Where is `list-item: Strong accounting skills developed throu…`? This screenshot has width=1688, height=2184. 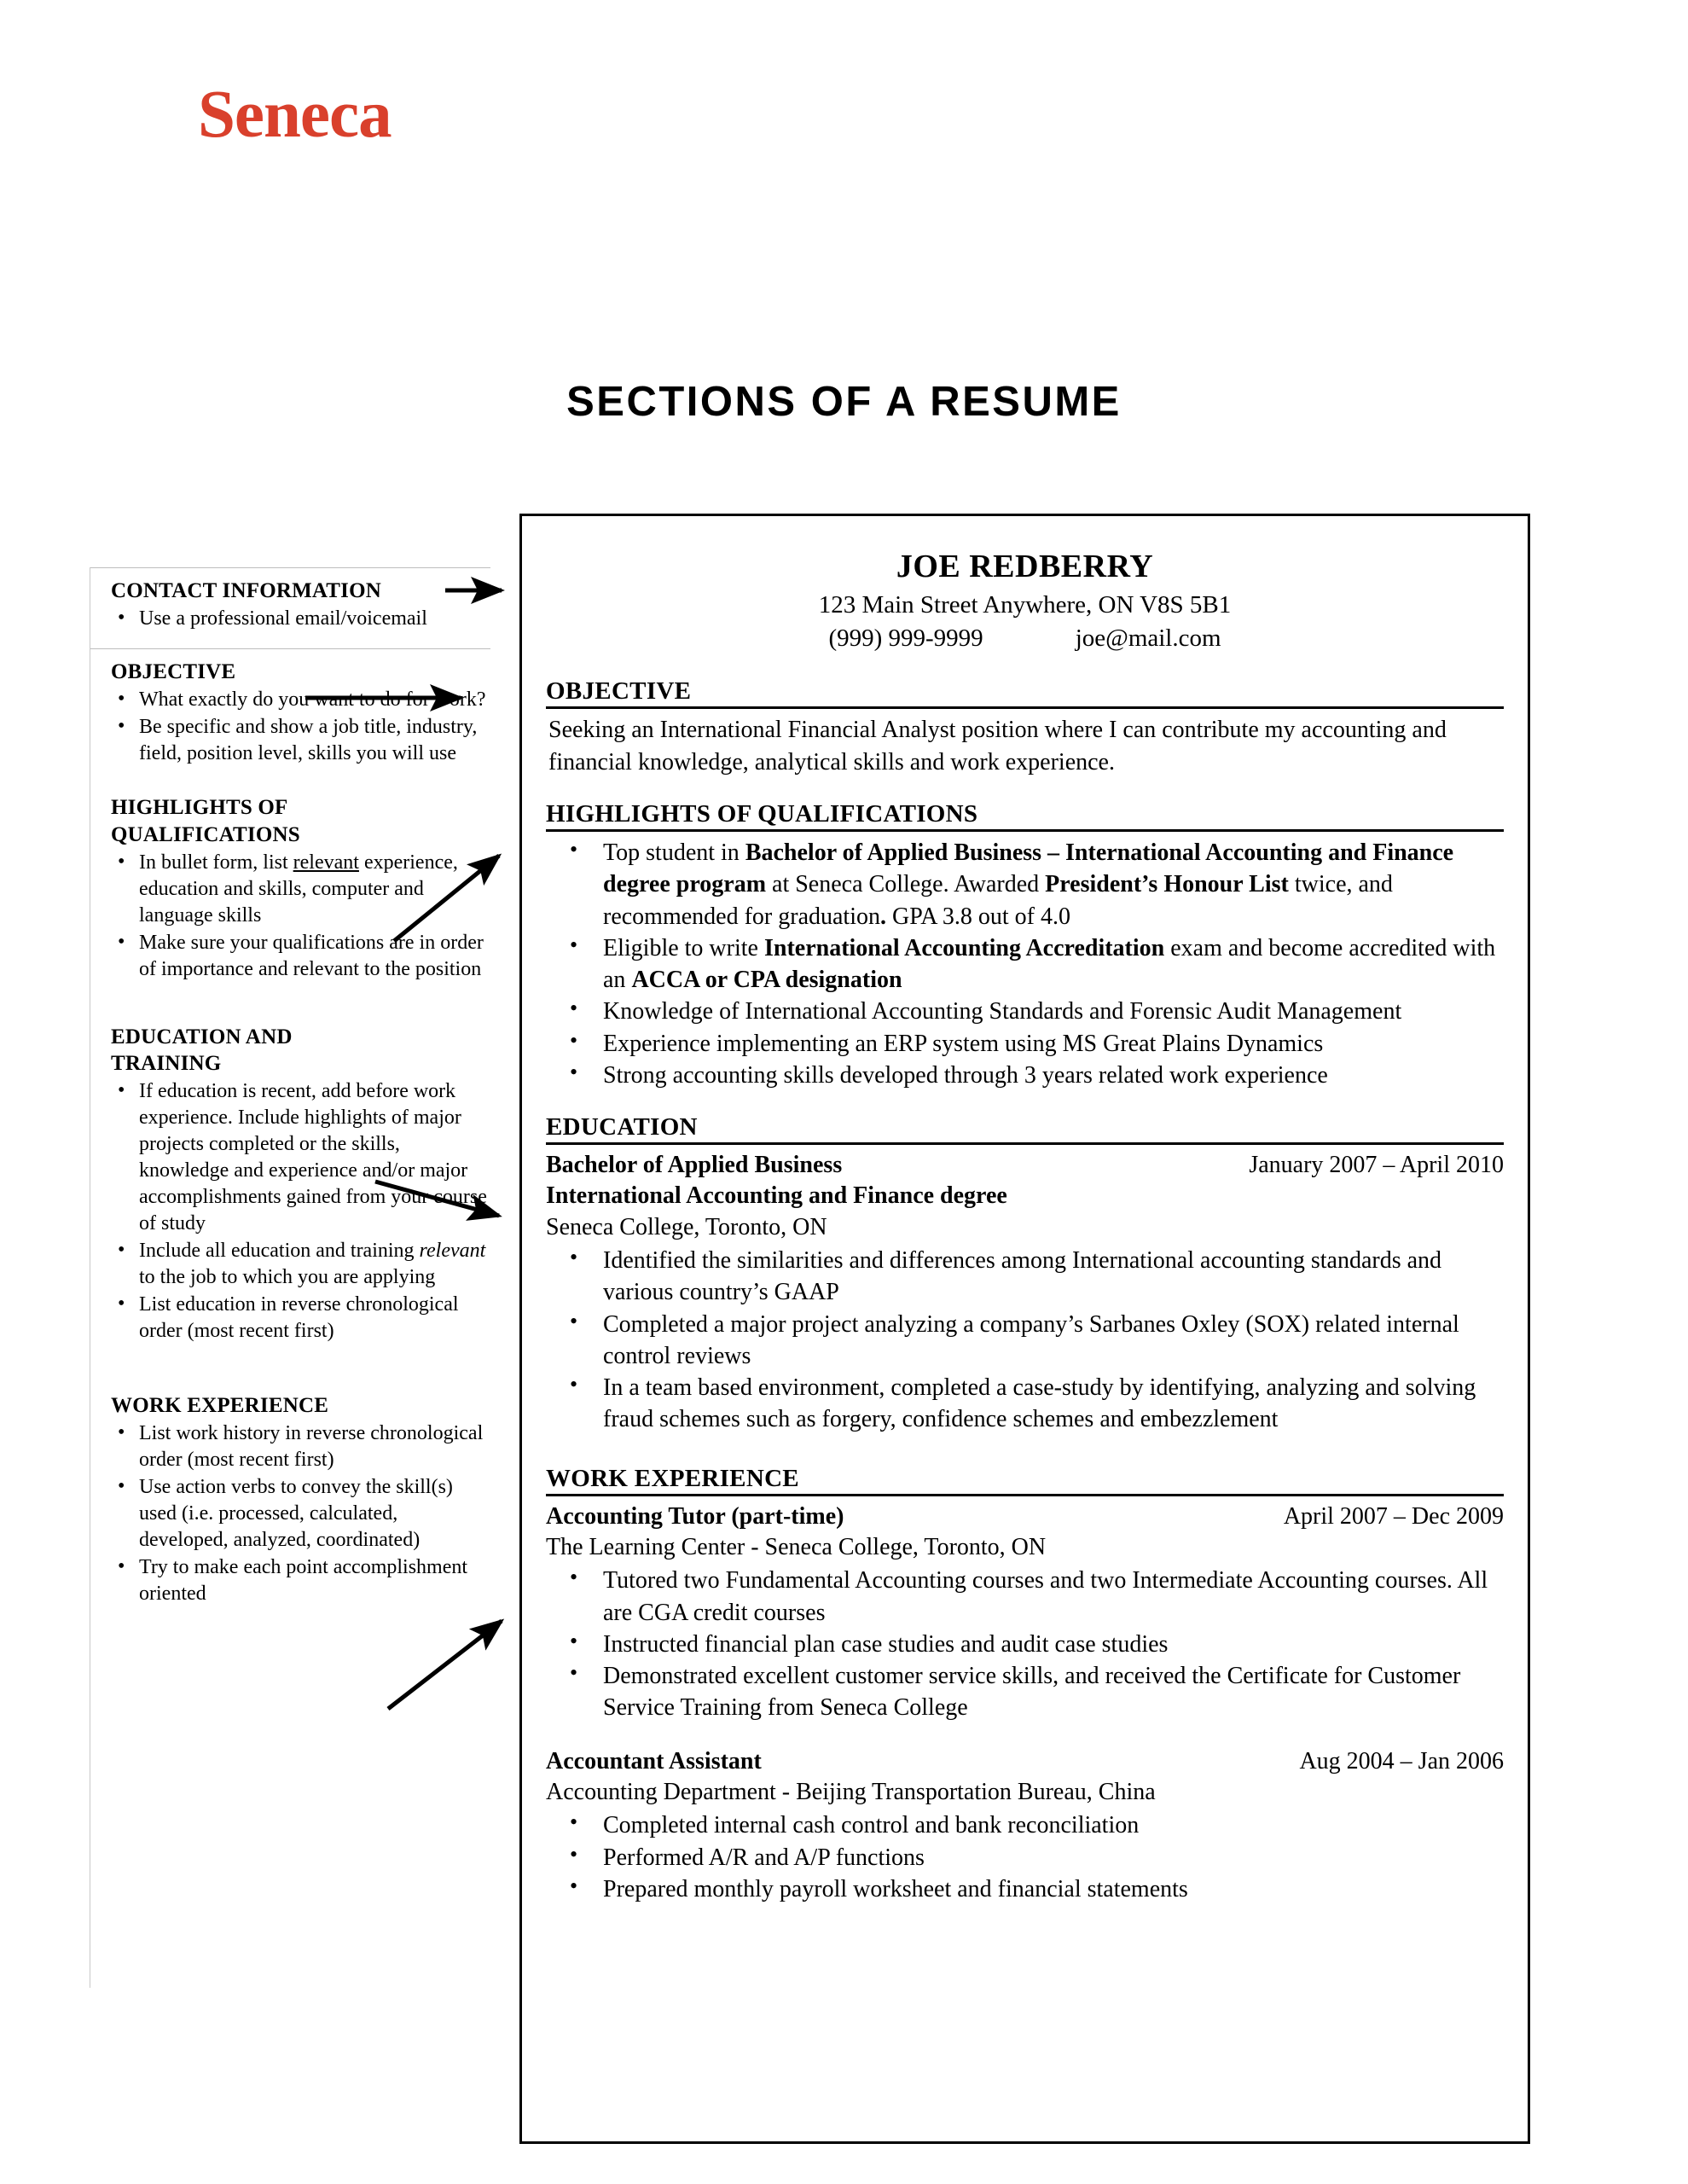
list-item: Strong accounting skills developed throu… is located at coordinates (1025, 1074).